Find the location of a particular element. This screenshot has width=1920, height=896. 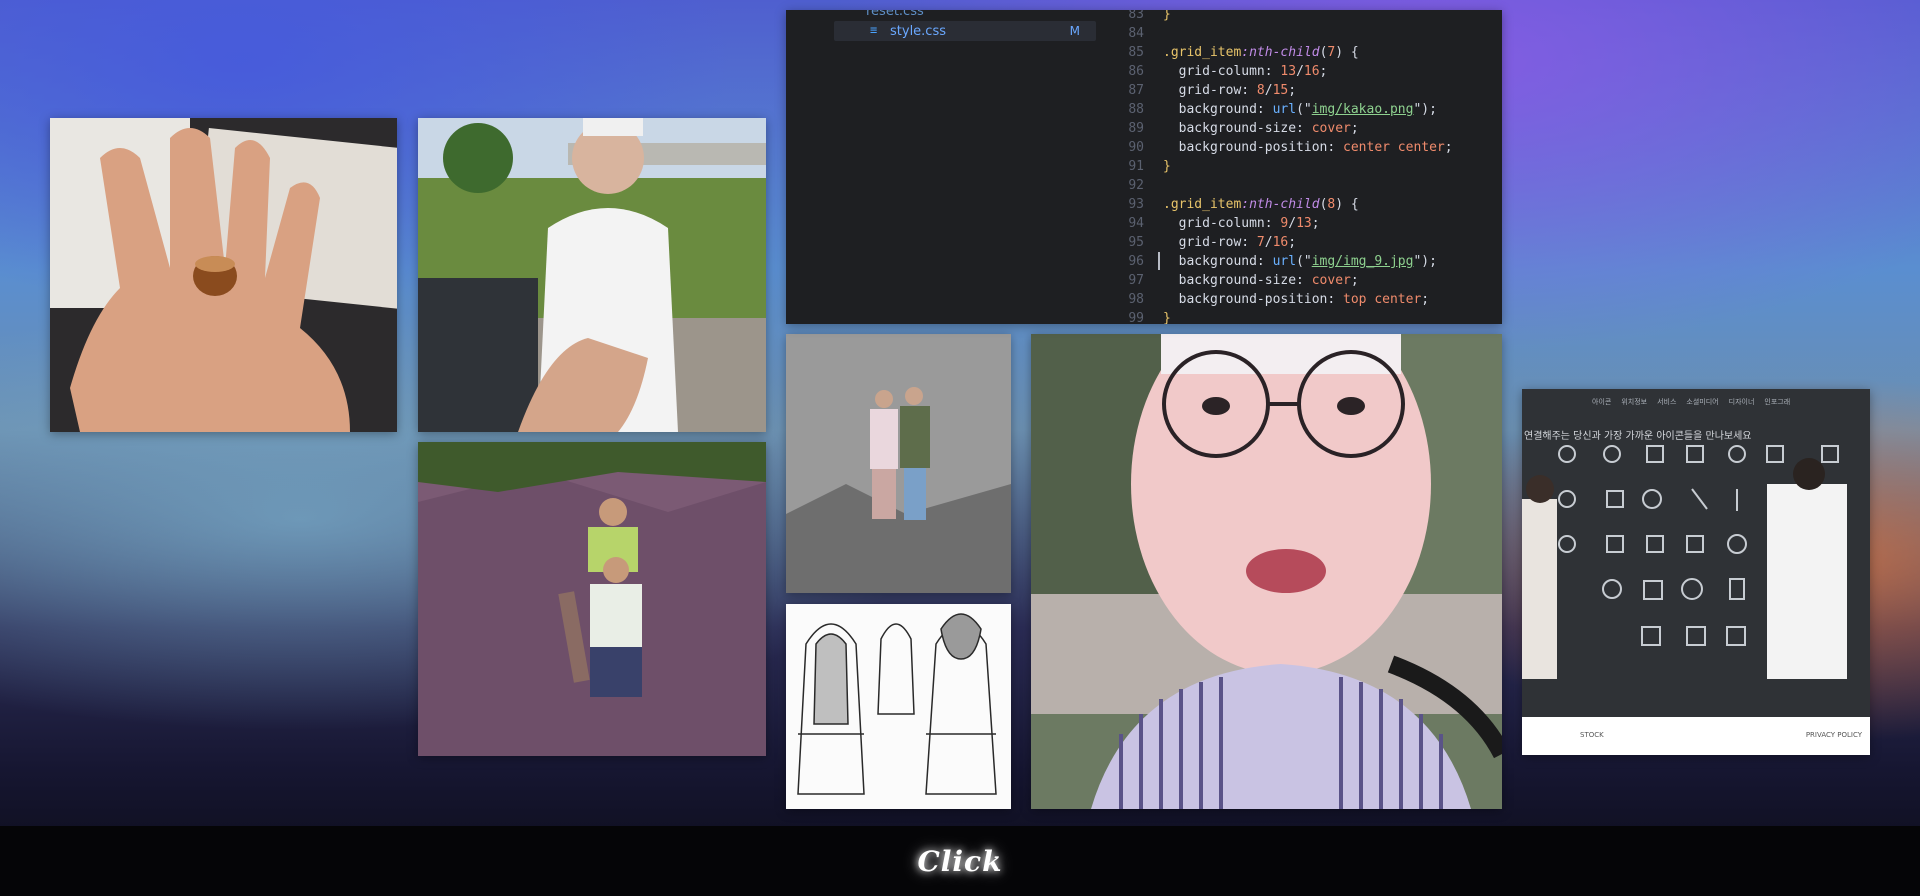

photo-rocks-kids is located at coordinates (592, 599).